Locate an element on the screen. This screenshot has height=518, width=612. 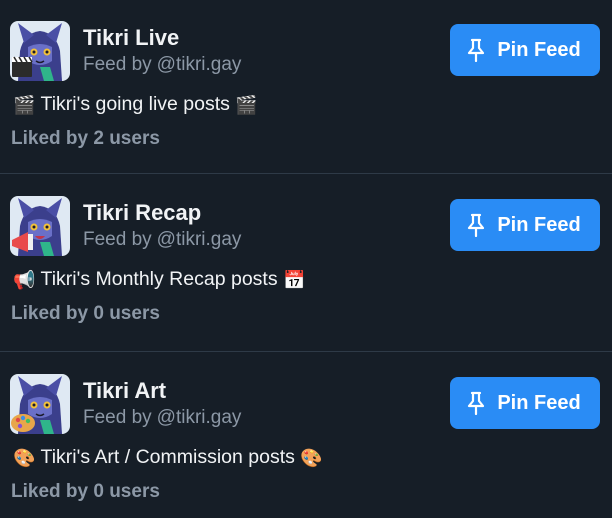
feed-description-text: Tikri's Art / Commission posts is located at coordinates (167, 457).